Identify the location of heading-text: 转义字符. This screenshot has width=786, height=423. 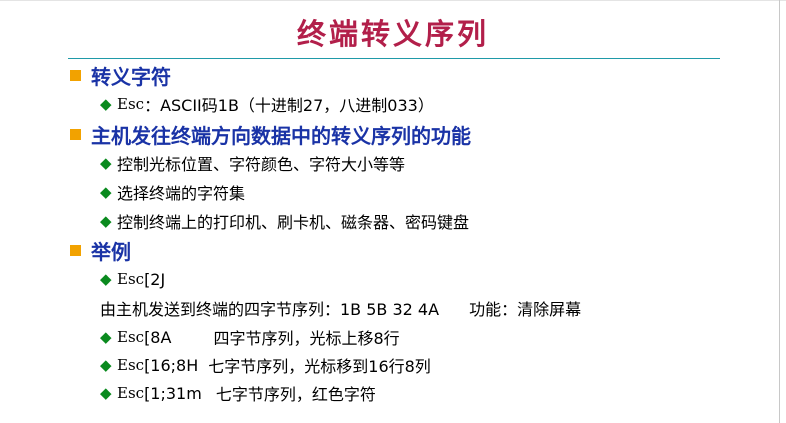
(131, 76).